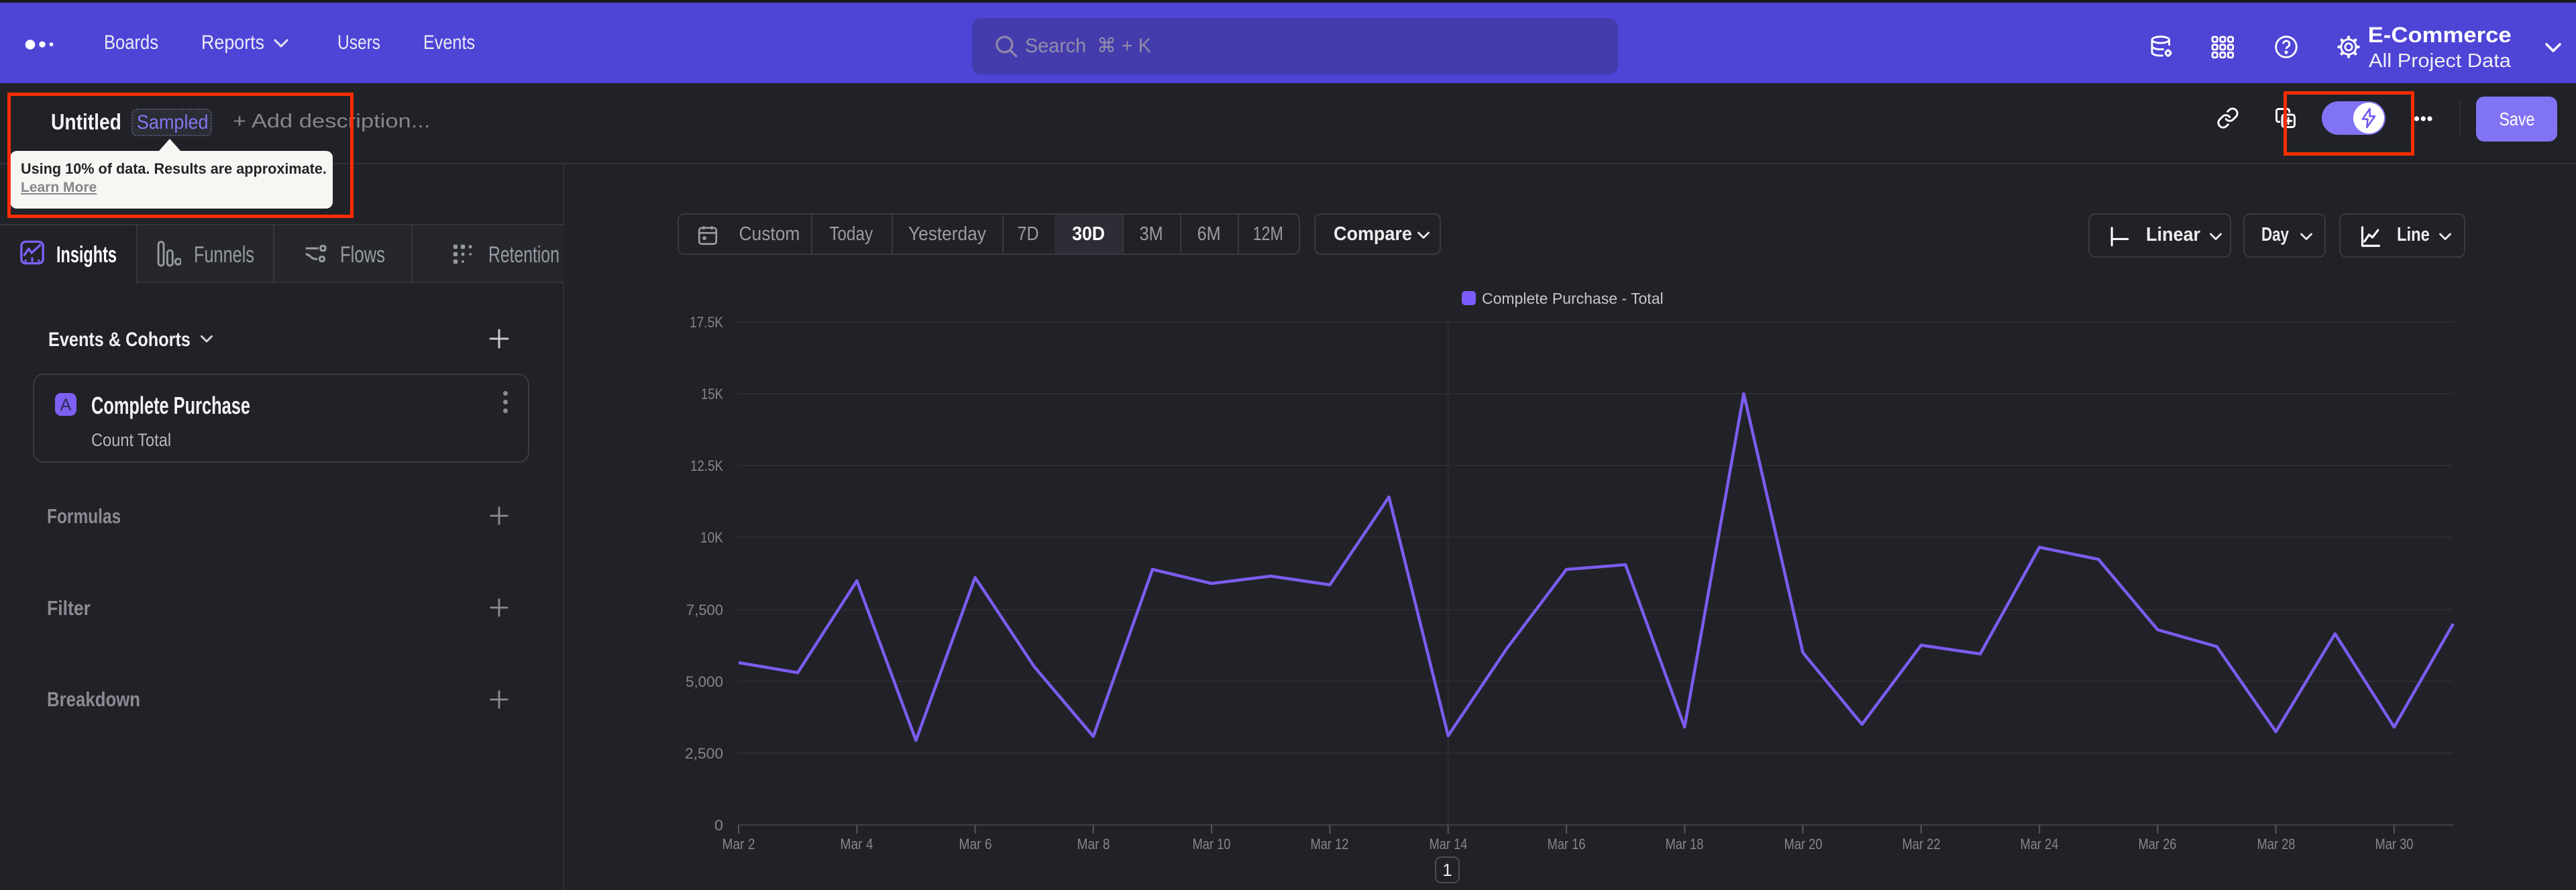  I want to click on svg-text: Mar 6, so click(975, 844).